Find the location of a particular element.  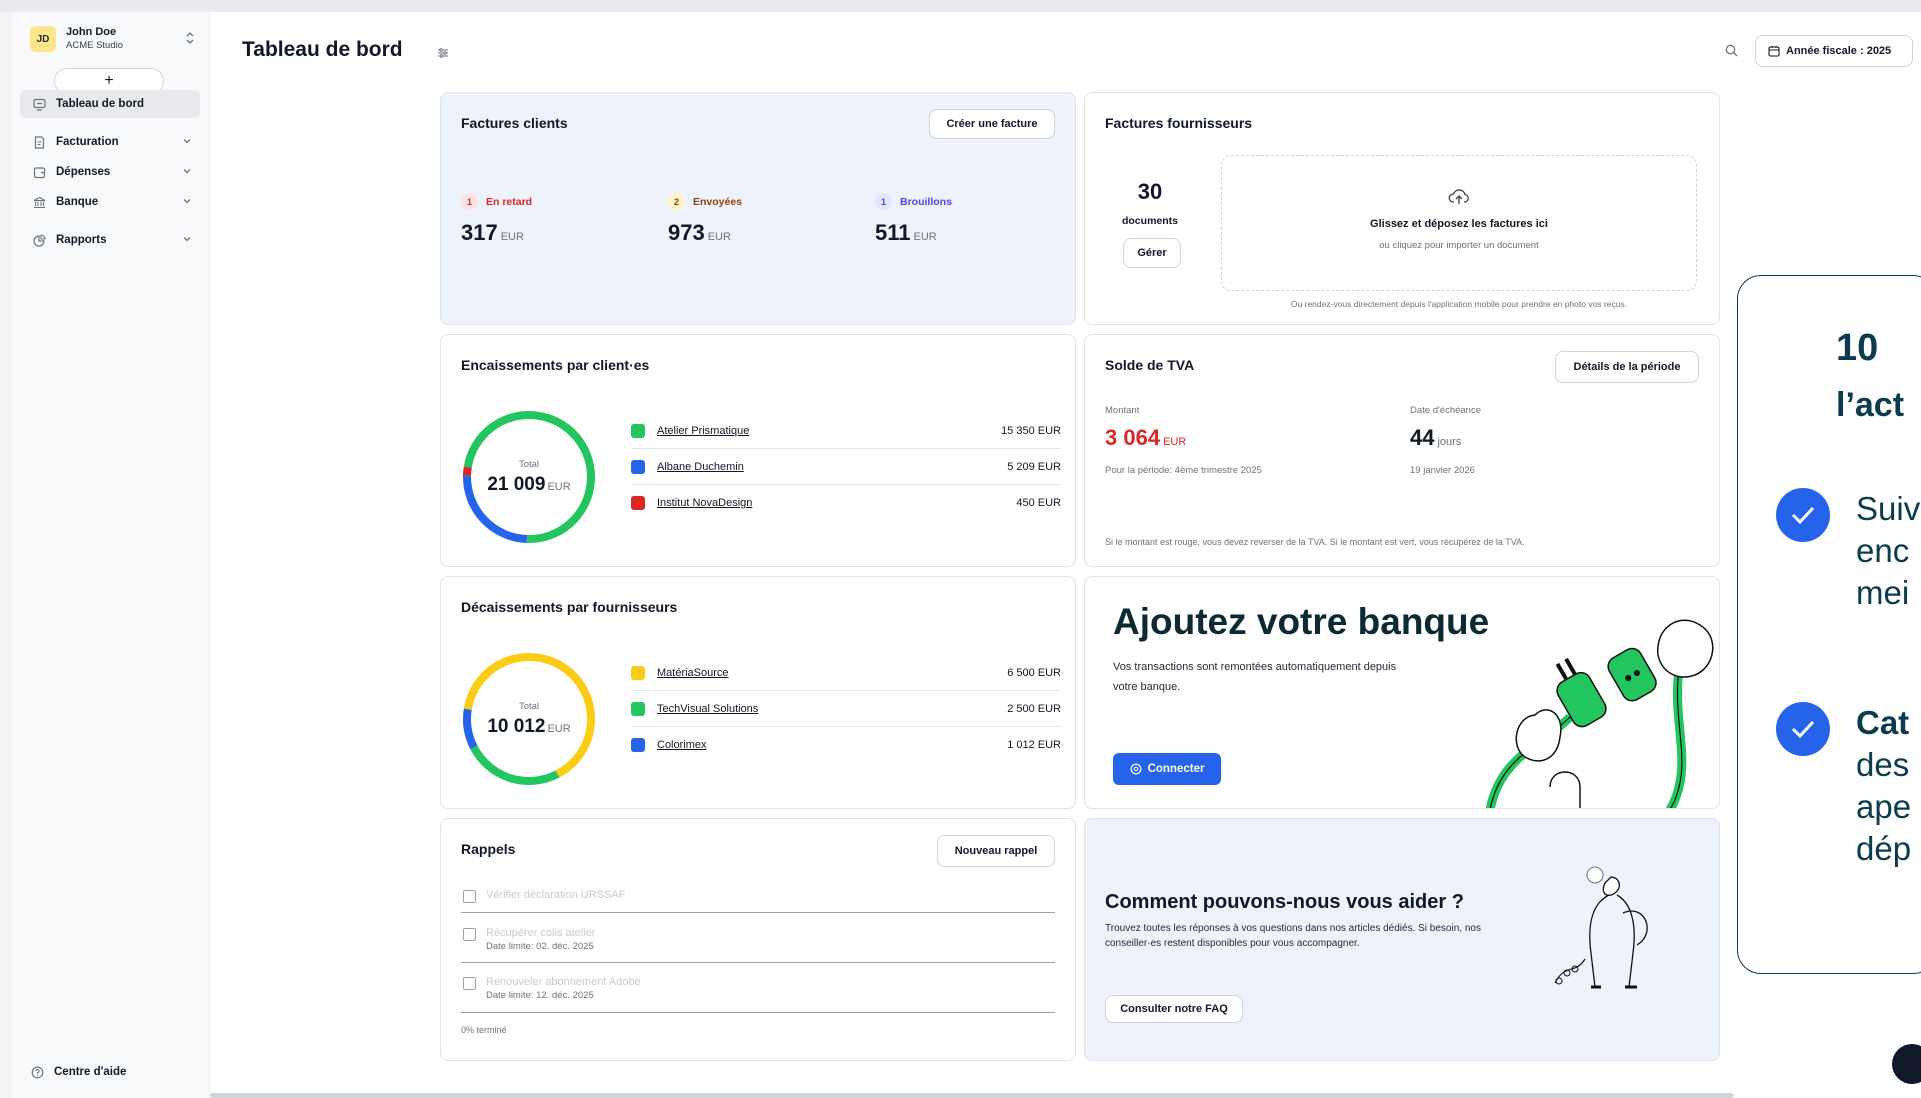

client-link: Atelier Prismatique is located at coordinates (703, 431).